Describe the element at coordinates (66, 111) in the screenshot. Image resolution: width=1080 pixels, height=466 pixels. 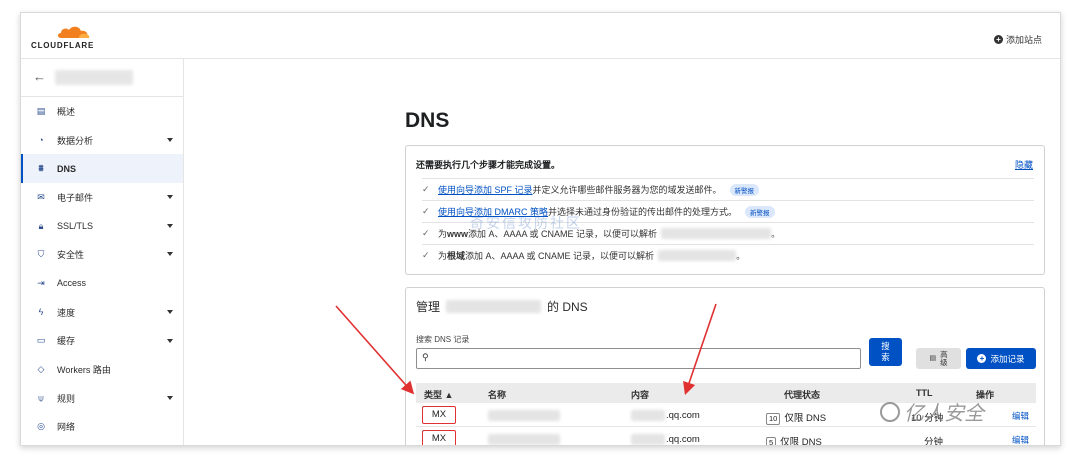
I see `sidebar-item-label: 概述` at that location.